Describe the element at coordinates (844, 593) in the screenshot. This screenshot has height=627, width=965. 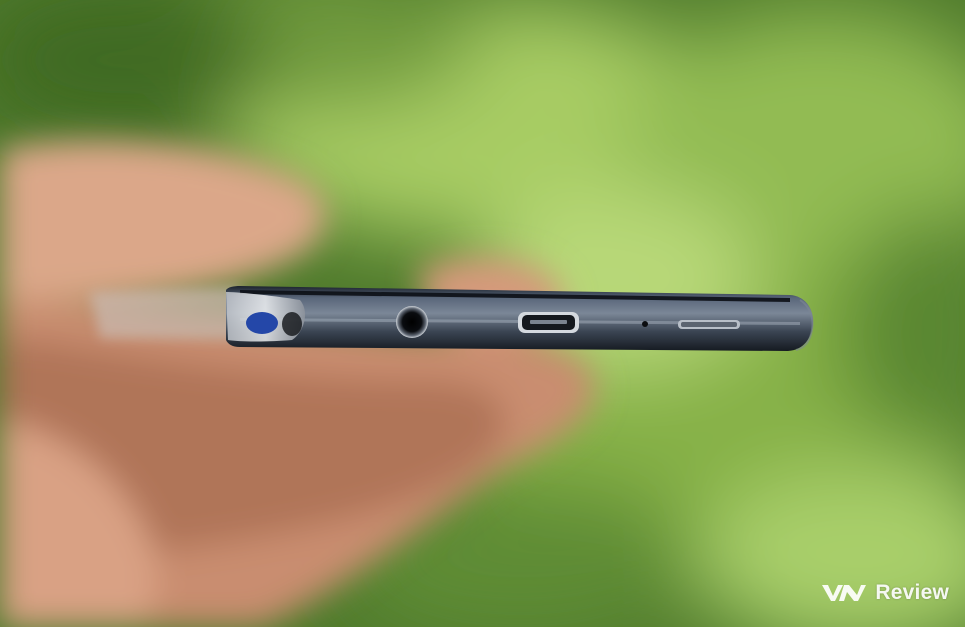
I see `vn-logo-icon` at that location.